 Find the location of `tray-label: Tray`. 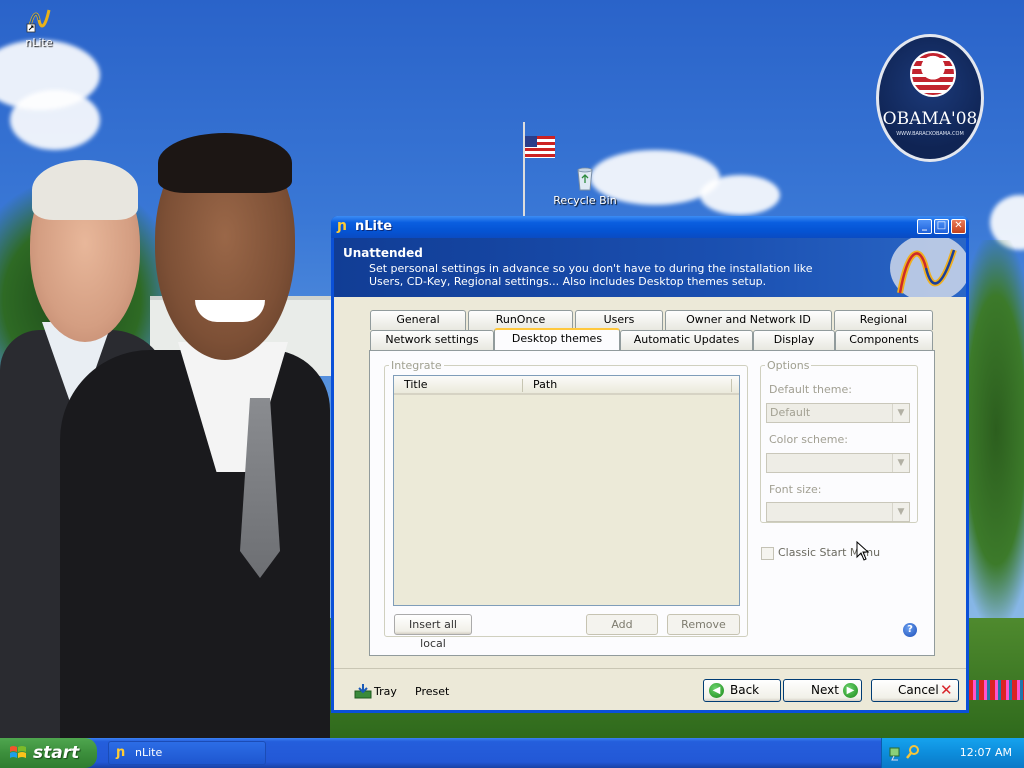

tray-label: Tray is located at coordinates (385, 691).